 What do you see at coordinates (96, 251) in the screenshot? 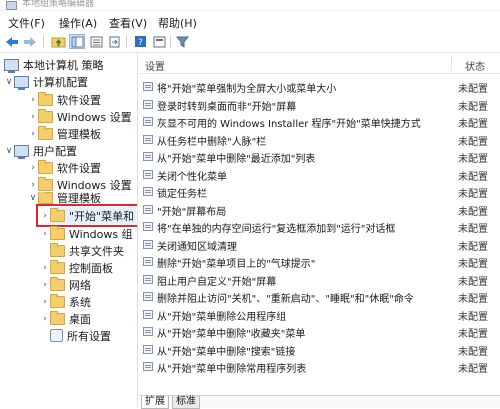
I see `tree-item-label: 共享文件夹` at bounding box center [96, 251].